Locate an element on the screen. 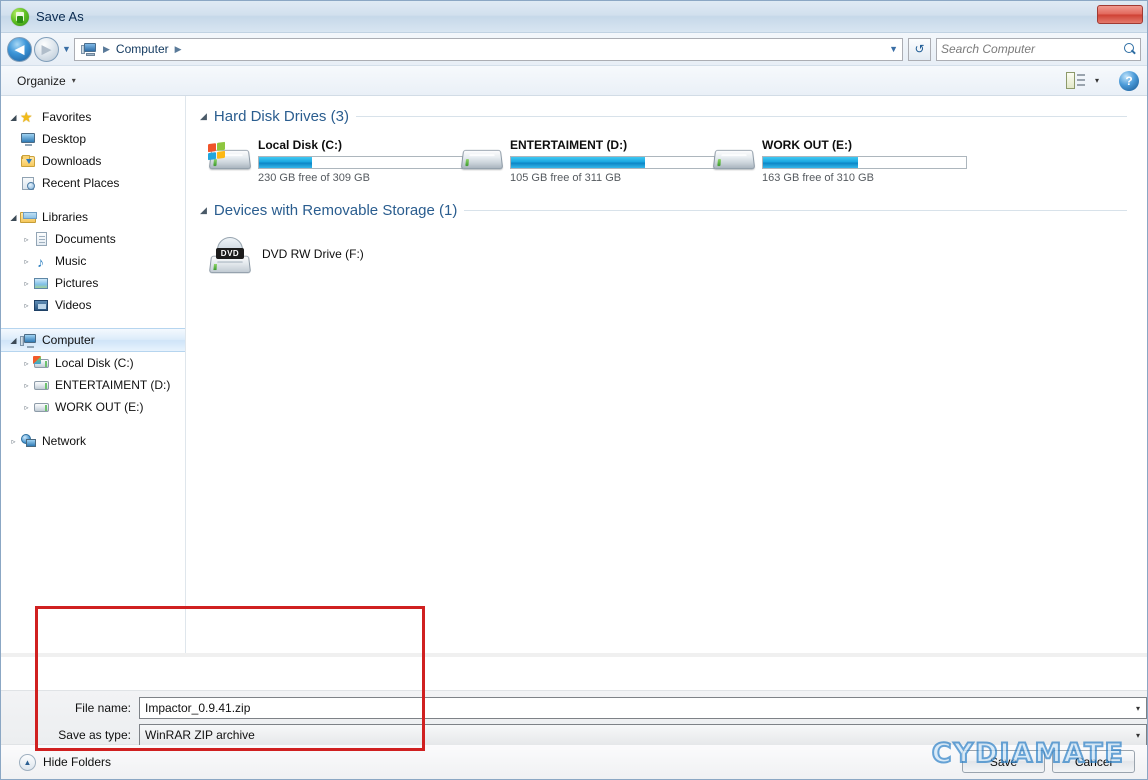  save-button: Save is located at coordinates (1003, 761).